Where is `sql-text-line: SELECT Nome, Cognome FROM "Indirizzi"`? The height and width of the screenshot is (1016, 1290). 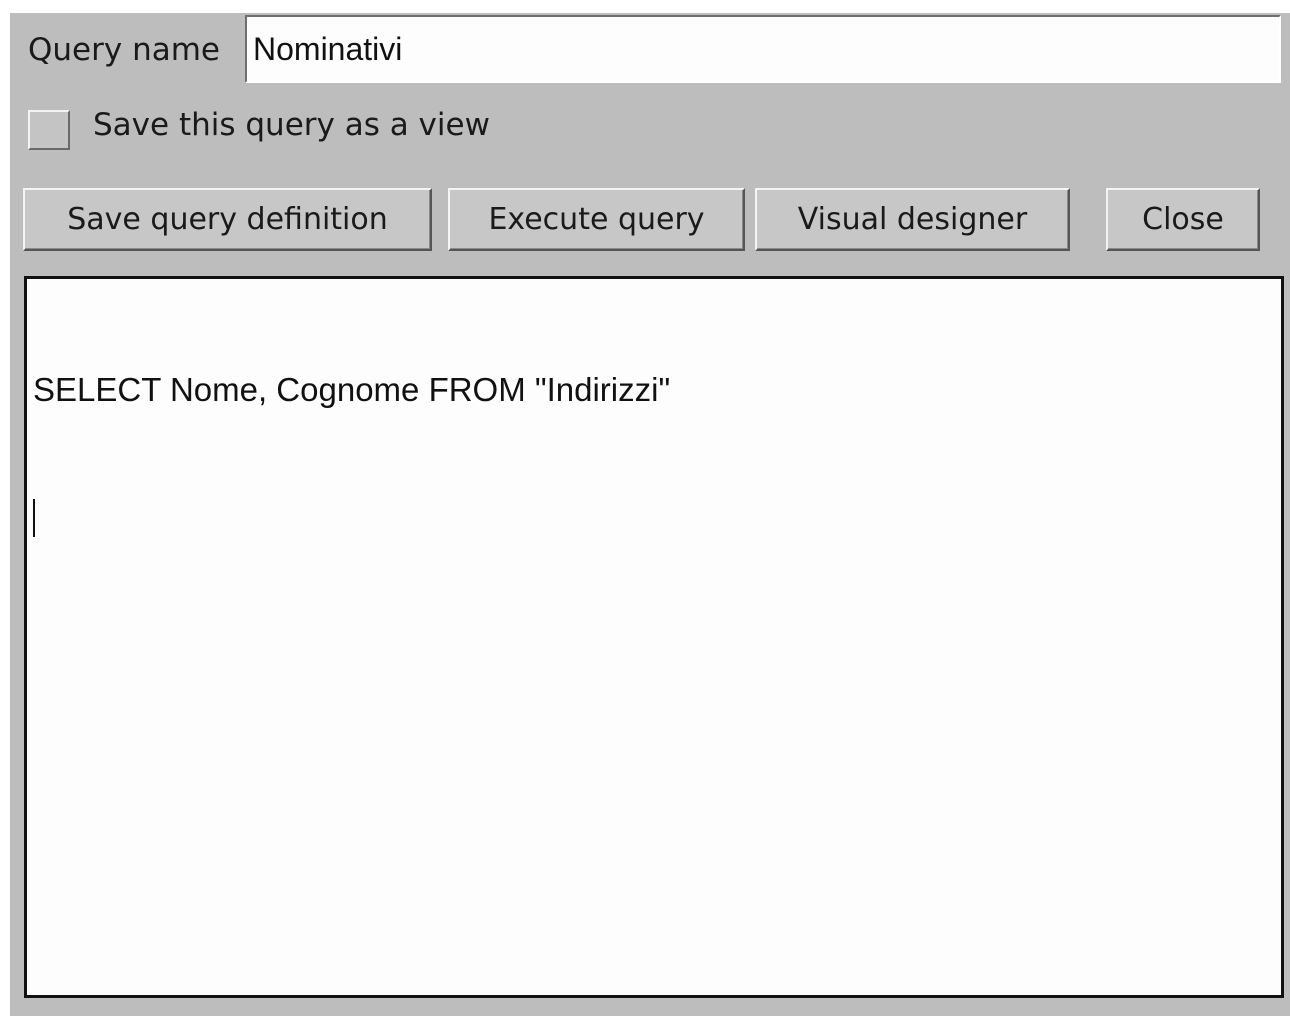
sql-text-line: SELECT Nome, Cognome FROM "Indirizzi" is located at coordinates (352, 389).